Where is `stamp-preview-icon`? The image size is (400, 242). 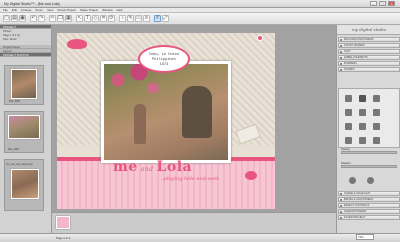
stamp-preview-icon is located at coordinates (376, 98).